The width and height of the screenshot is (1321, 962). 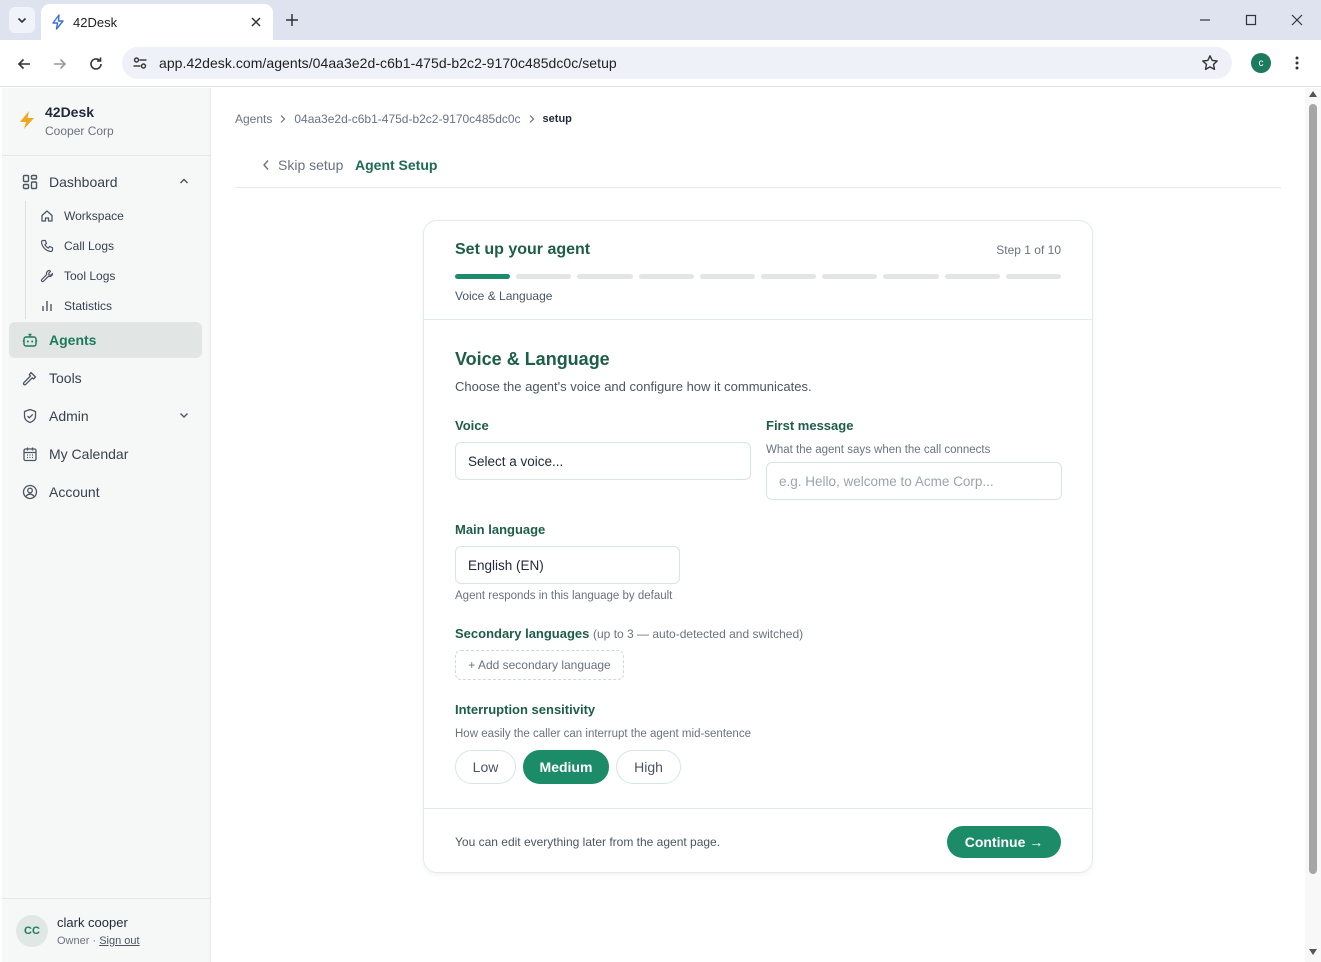 What do you see at coordinates (32, 931) in the screenshot?
I see `avatar: CC` at bounding box center [32, 931].